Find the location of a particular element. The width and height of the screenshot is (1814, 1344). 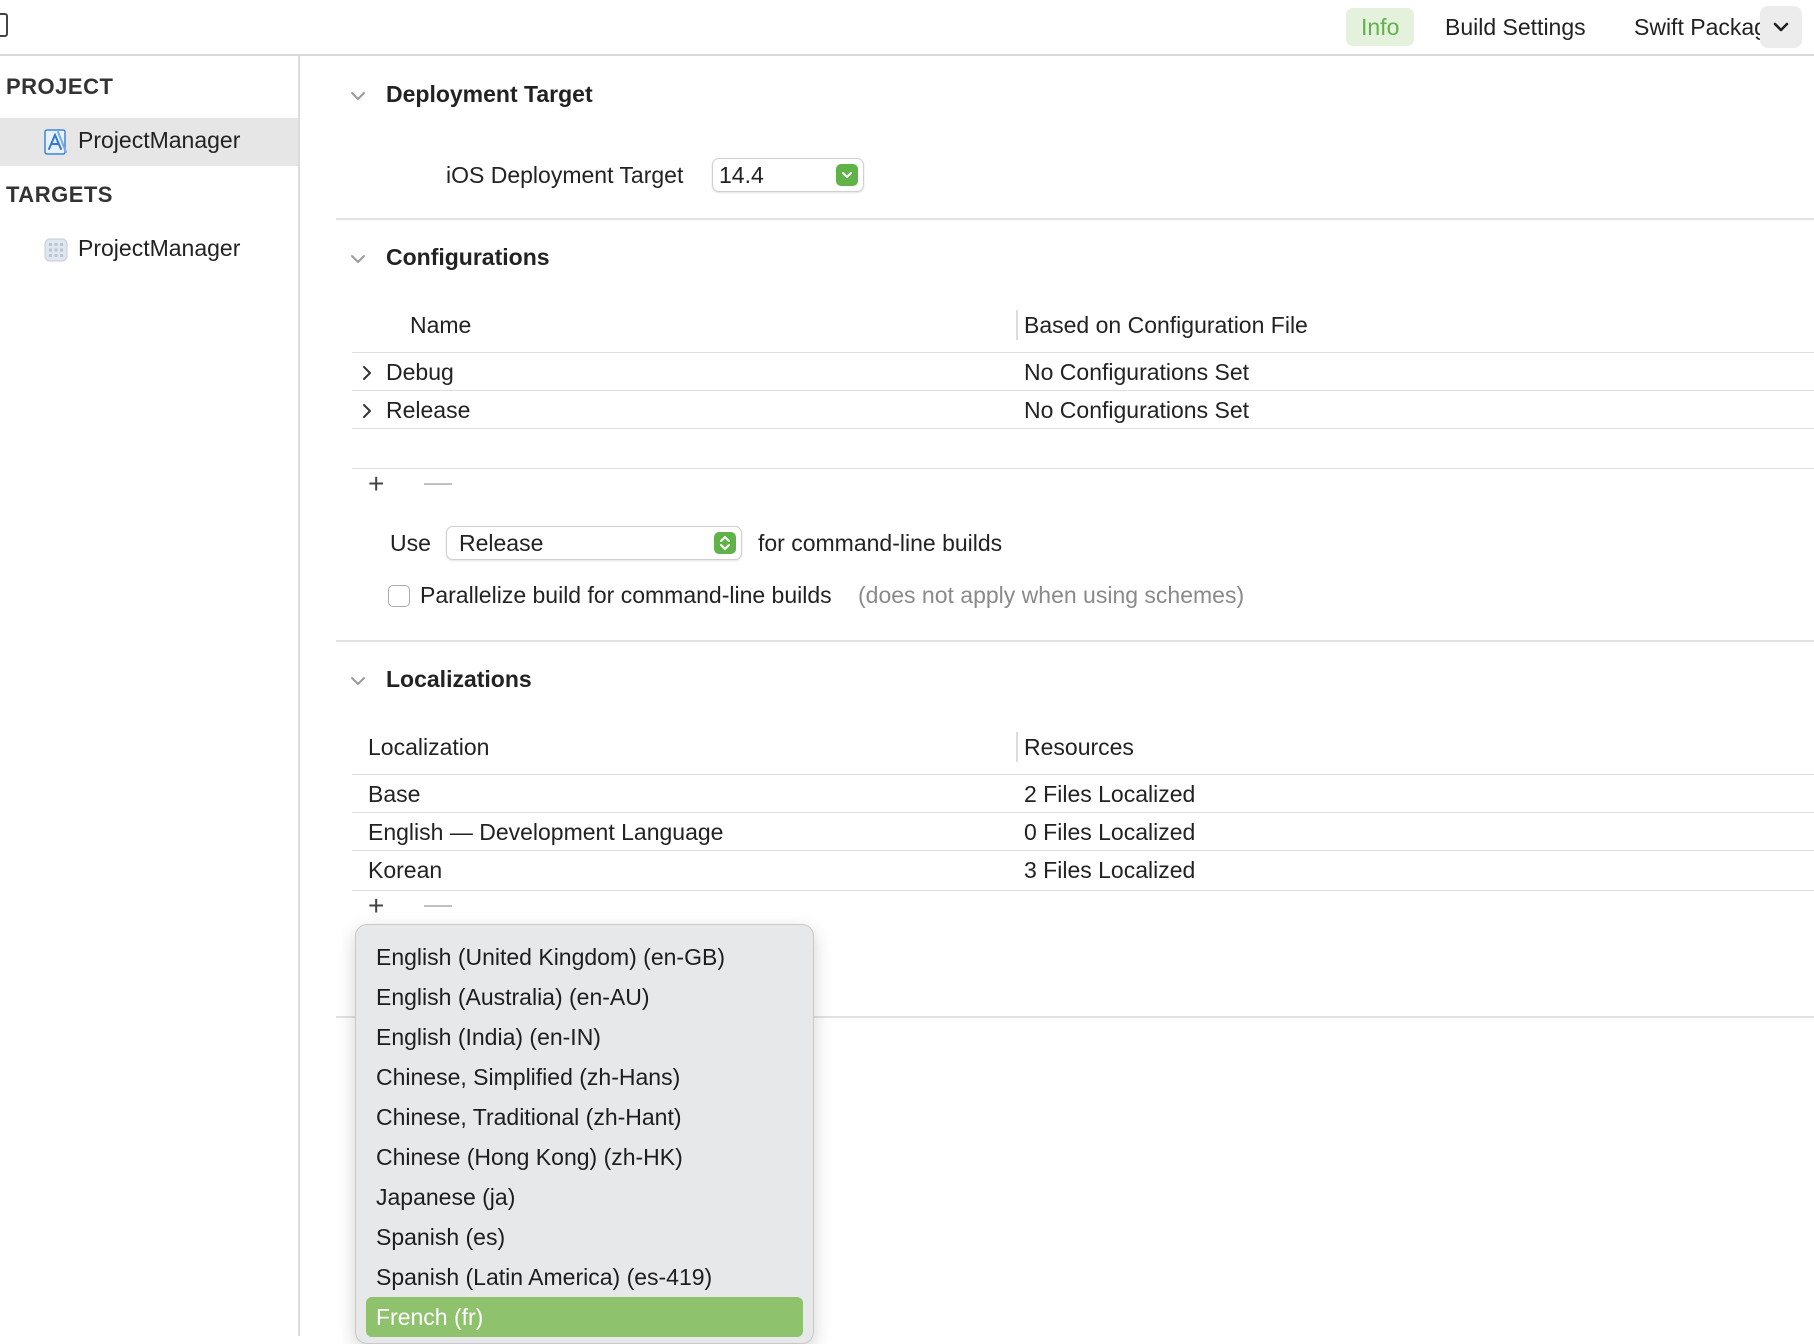

targets-section-header: TARGETS is located at coordinates (59, 194).